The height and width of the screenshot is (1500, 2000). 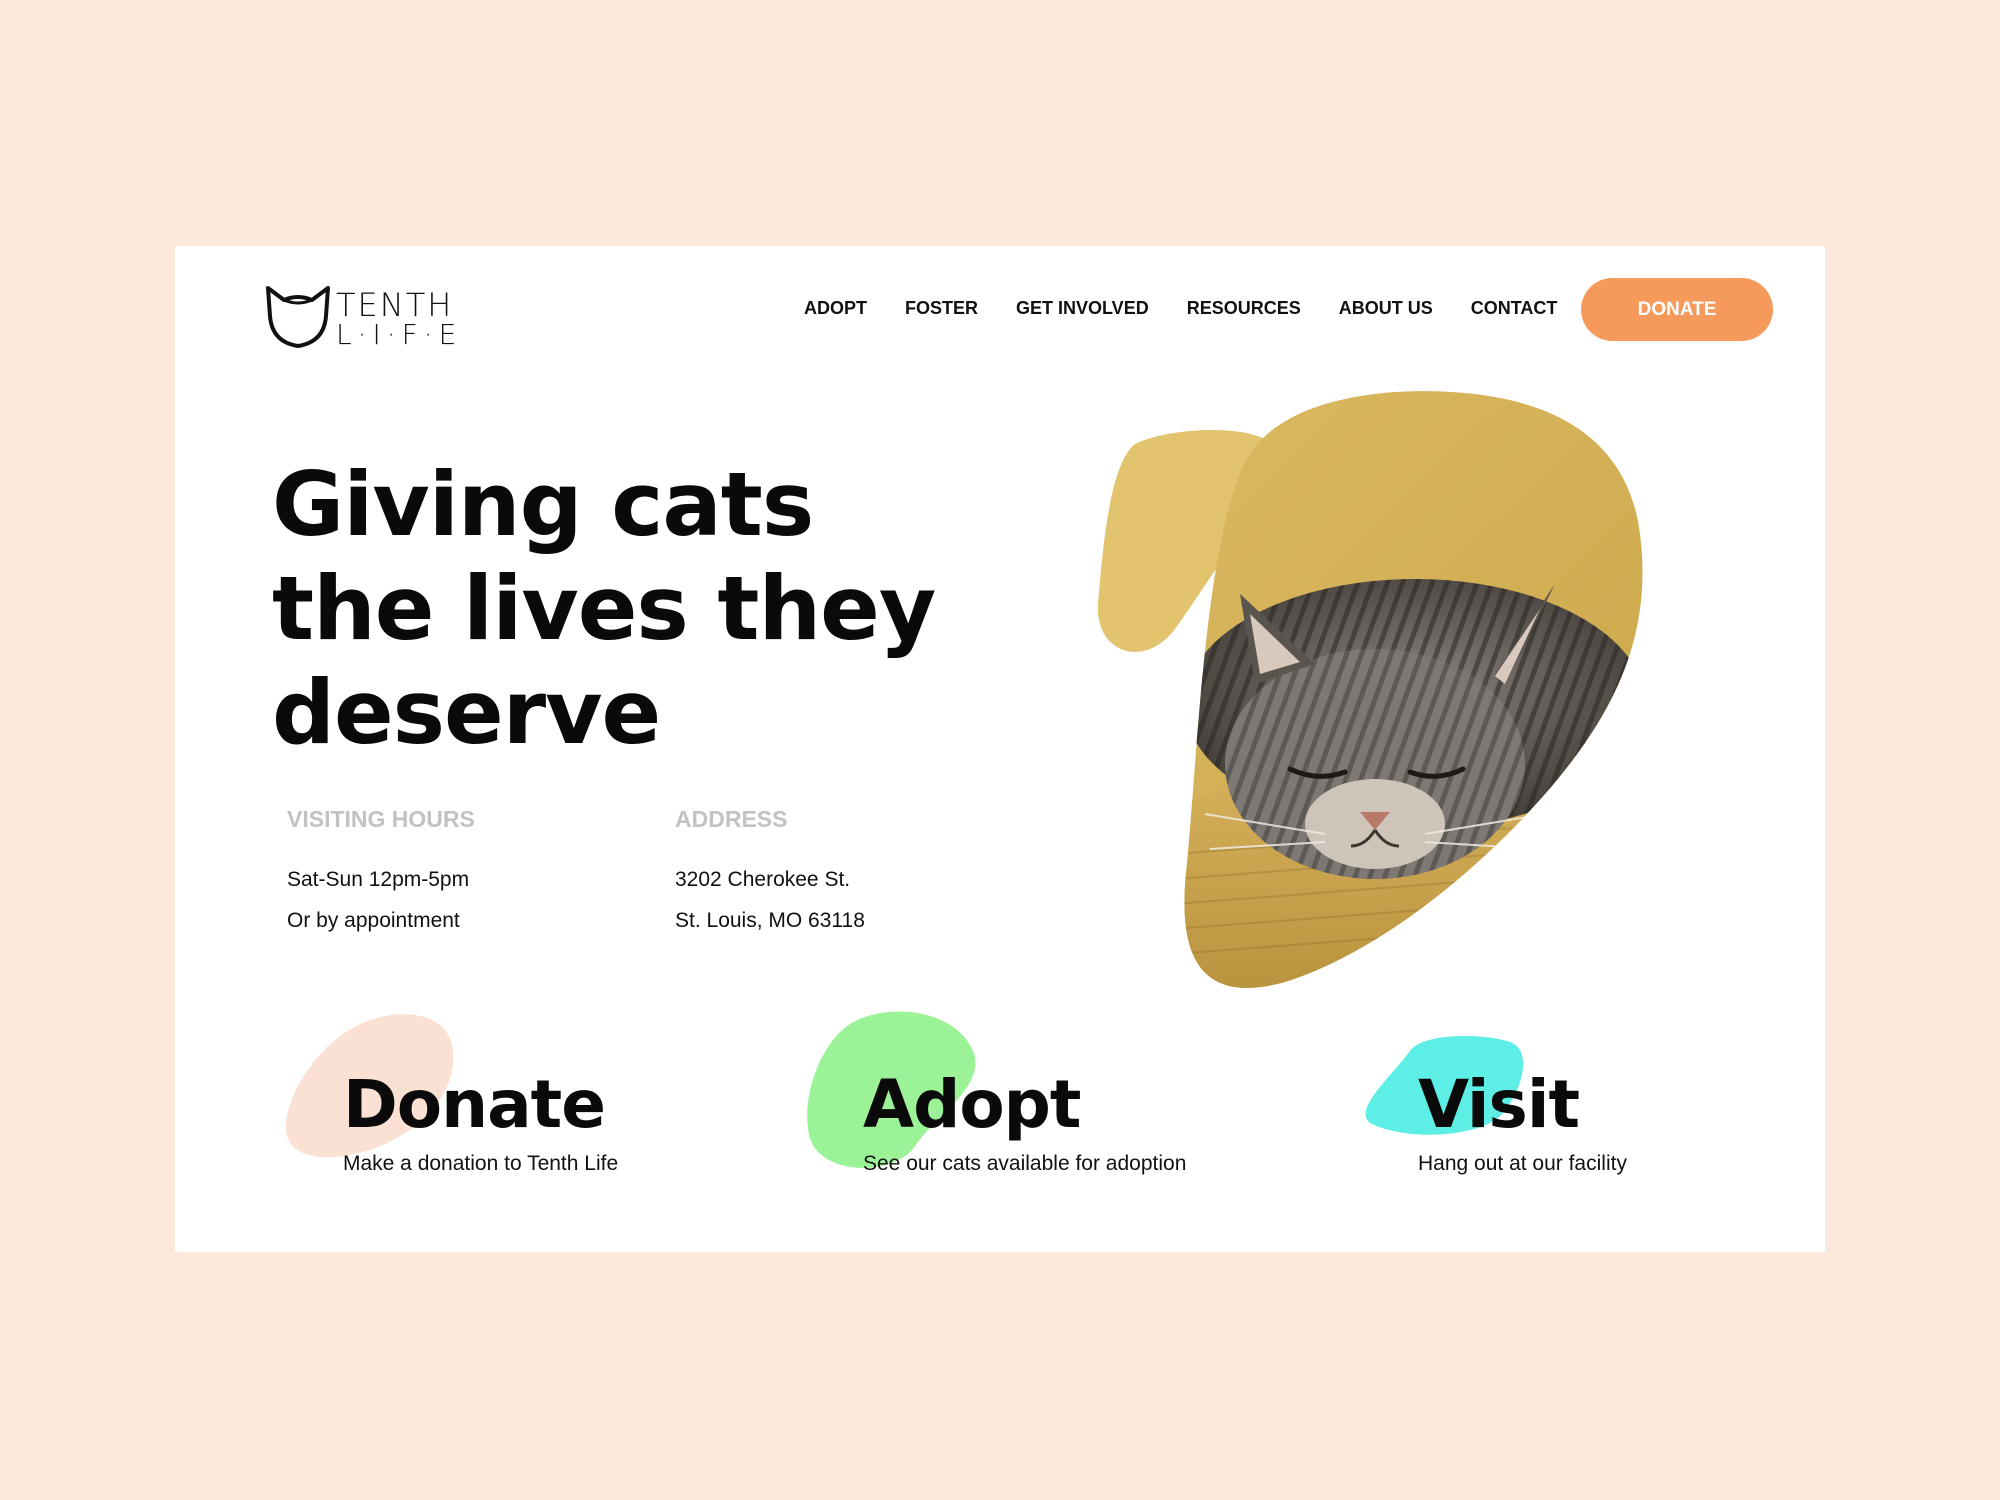 I want to click on hero-cat-image, so click(x=1375, y=694).